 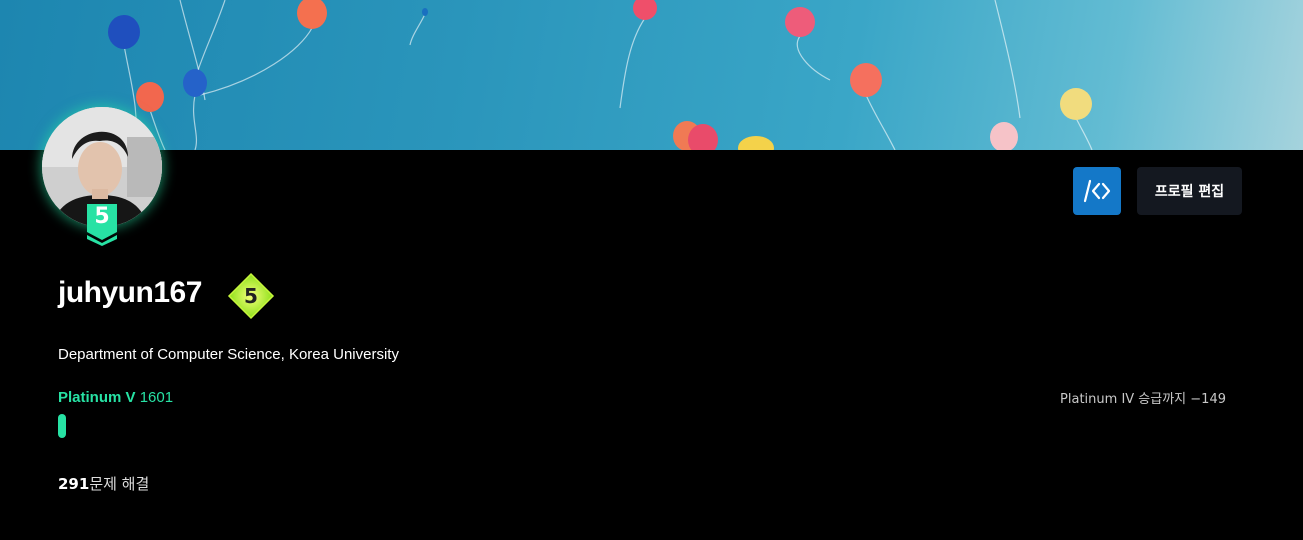 What do you see at coordinates (1143, 399) in the screenshot?
I see `next-tier-progress-text: Platinum IV 승급까지 −149` at bounding box center [1143, 399].